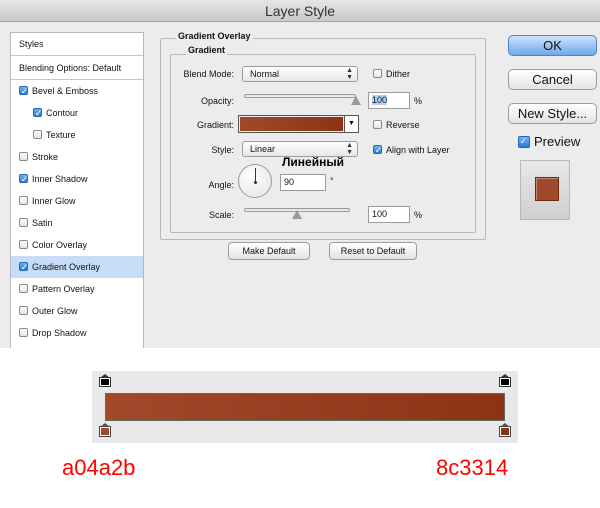  What do you see at coordinates (269, 251) in the screenshot?
I see `make-default-button: Make Default` at bounding box center [269, 251].